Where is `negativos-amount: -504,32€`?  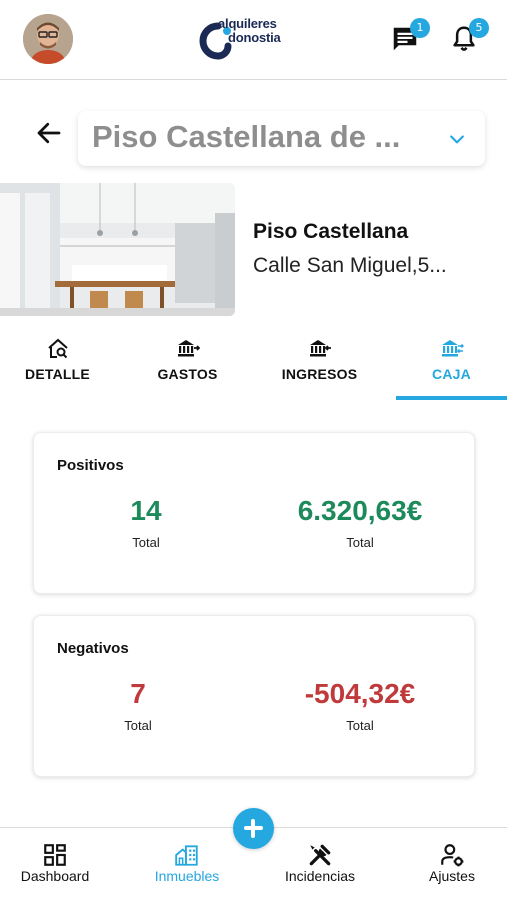
negativos-amount: -504,32€ is located at coordinates (360, 693).